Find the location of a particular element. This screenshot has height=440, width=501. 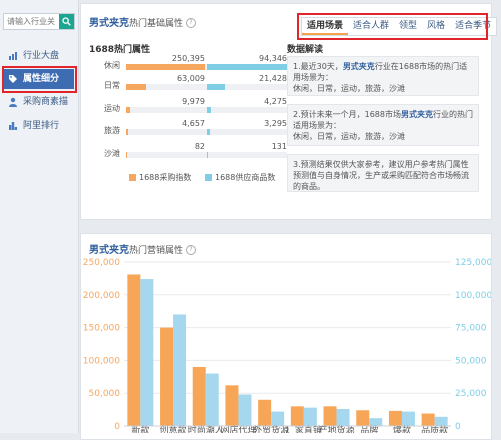

search-box is located at coordinates (39, 21).